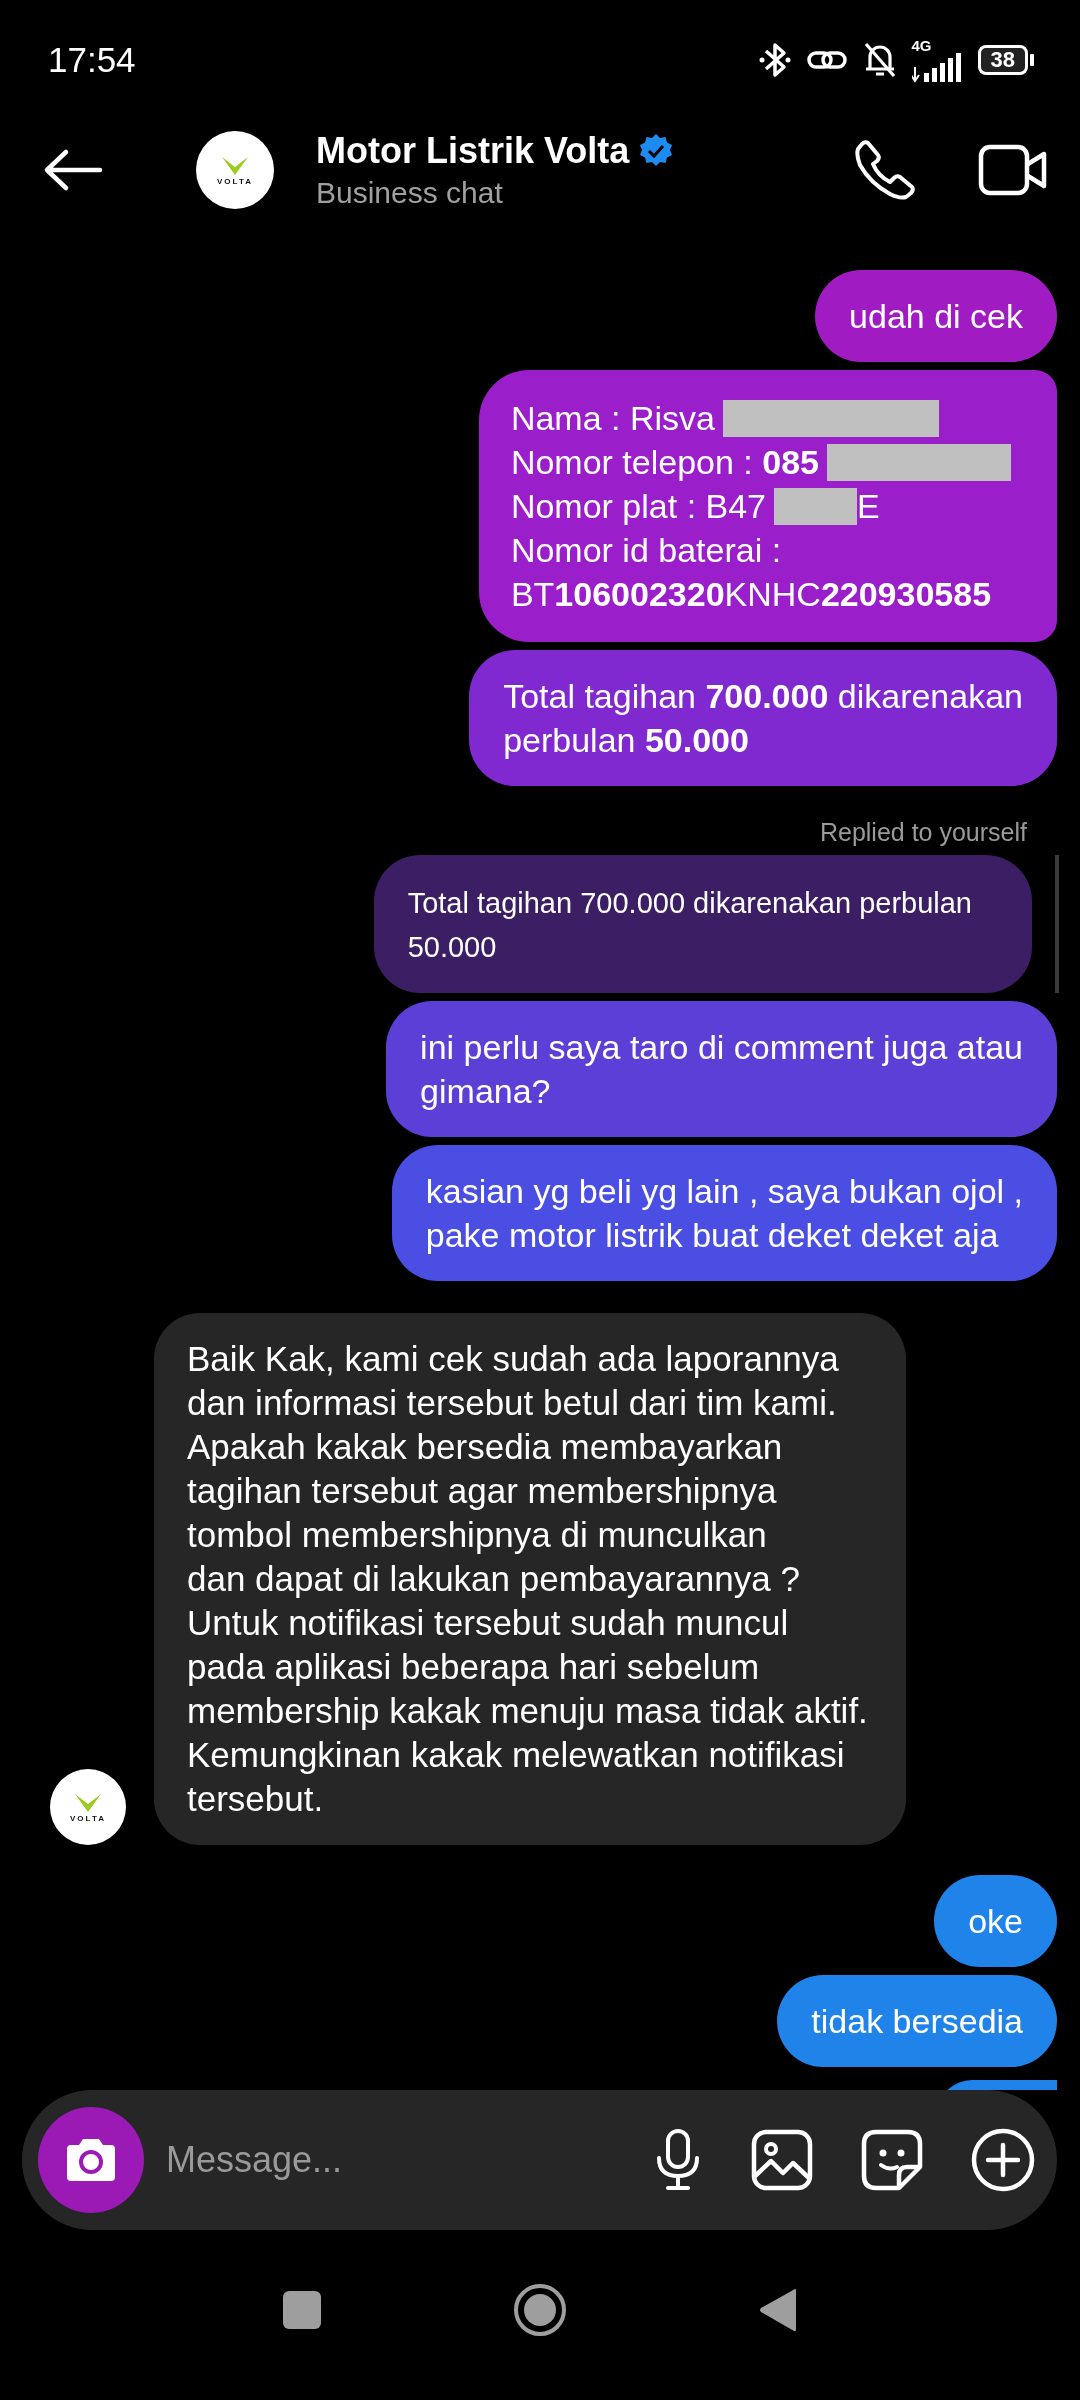 Image resolution: width=1080 pixels, height=2400 pixels. What do you see at coordinates (774, 60) in the screenshot?
I see `bluetooth-icon` at bounding box center [774, 60].